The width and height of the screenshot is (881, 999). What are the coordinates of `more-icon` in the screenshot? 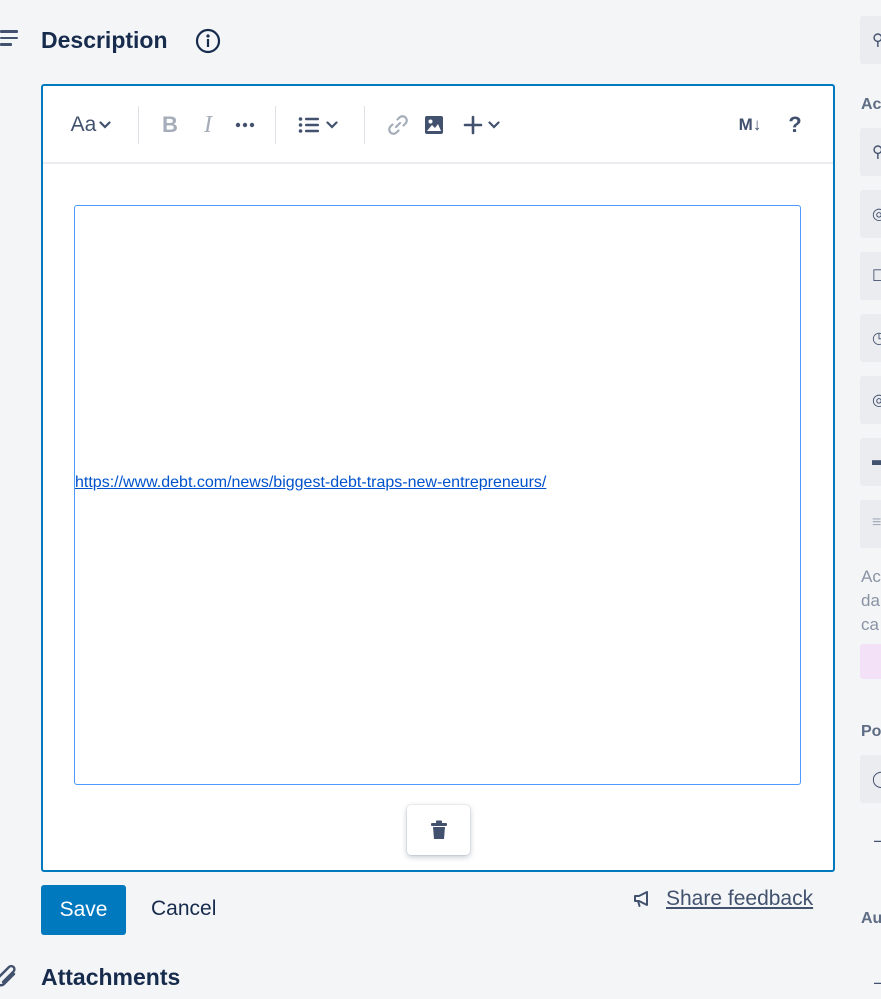 It's located at (245, 125).